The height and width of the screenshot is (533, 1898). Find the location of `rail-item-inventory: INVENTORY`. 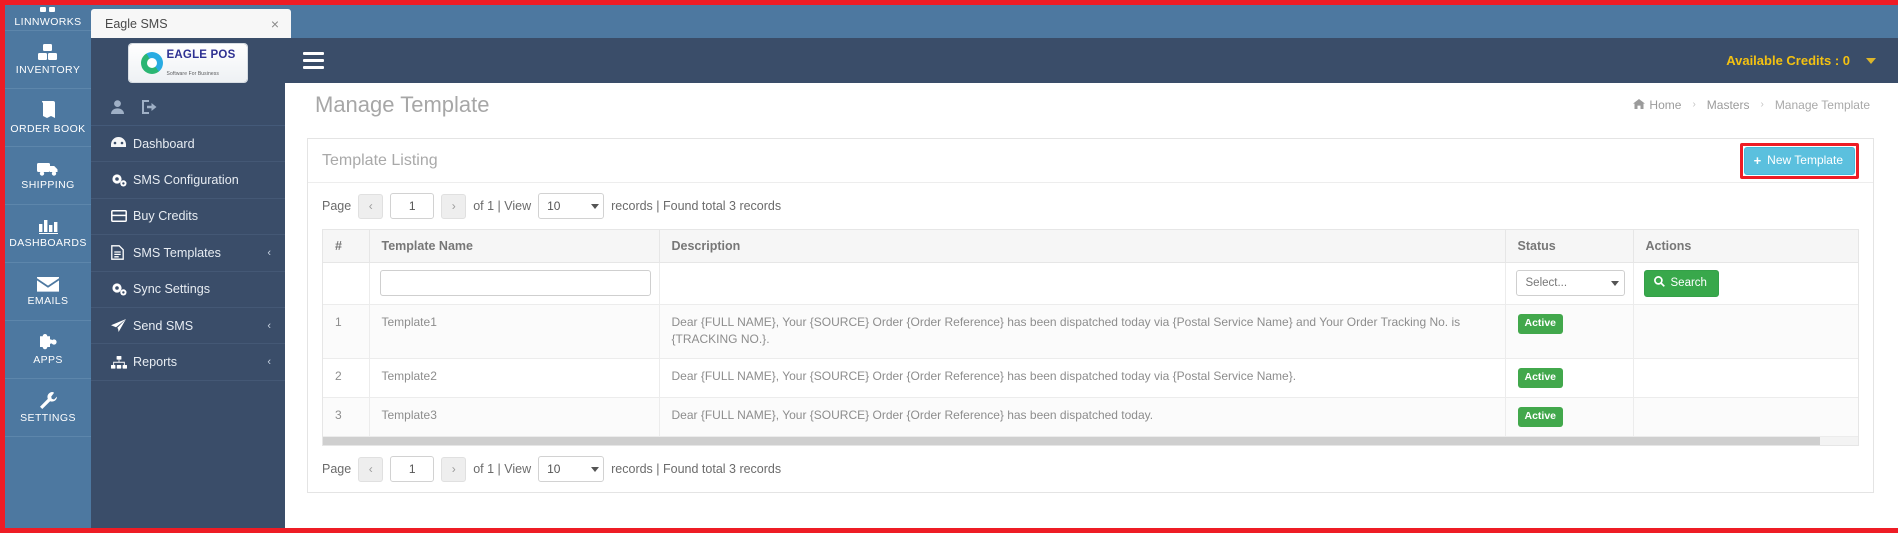

rail-item-inventory: INVENTORY is located at coordinates (48, 60).